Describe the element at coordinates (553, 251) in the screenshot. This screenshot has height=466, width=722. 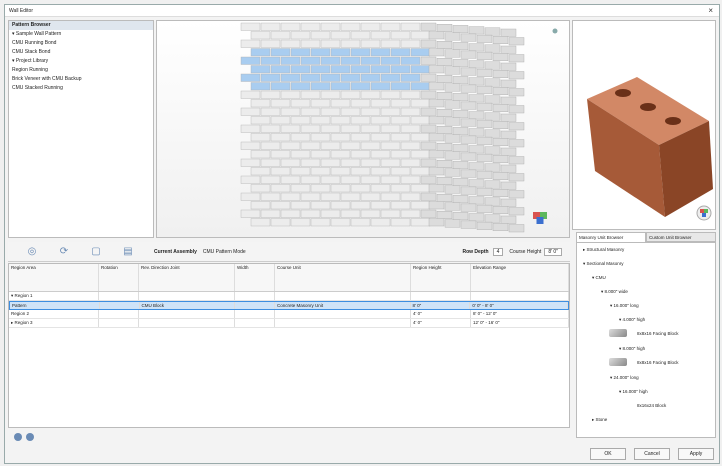
I see `course-height-field: 8' 0"` at that location.